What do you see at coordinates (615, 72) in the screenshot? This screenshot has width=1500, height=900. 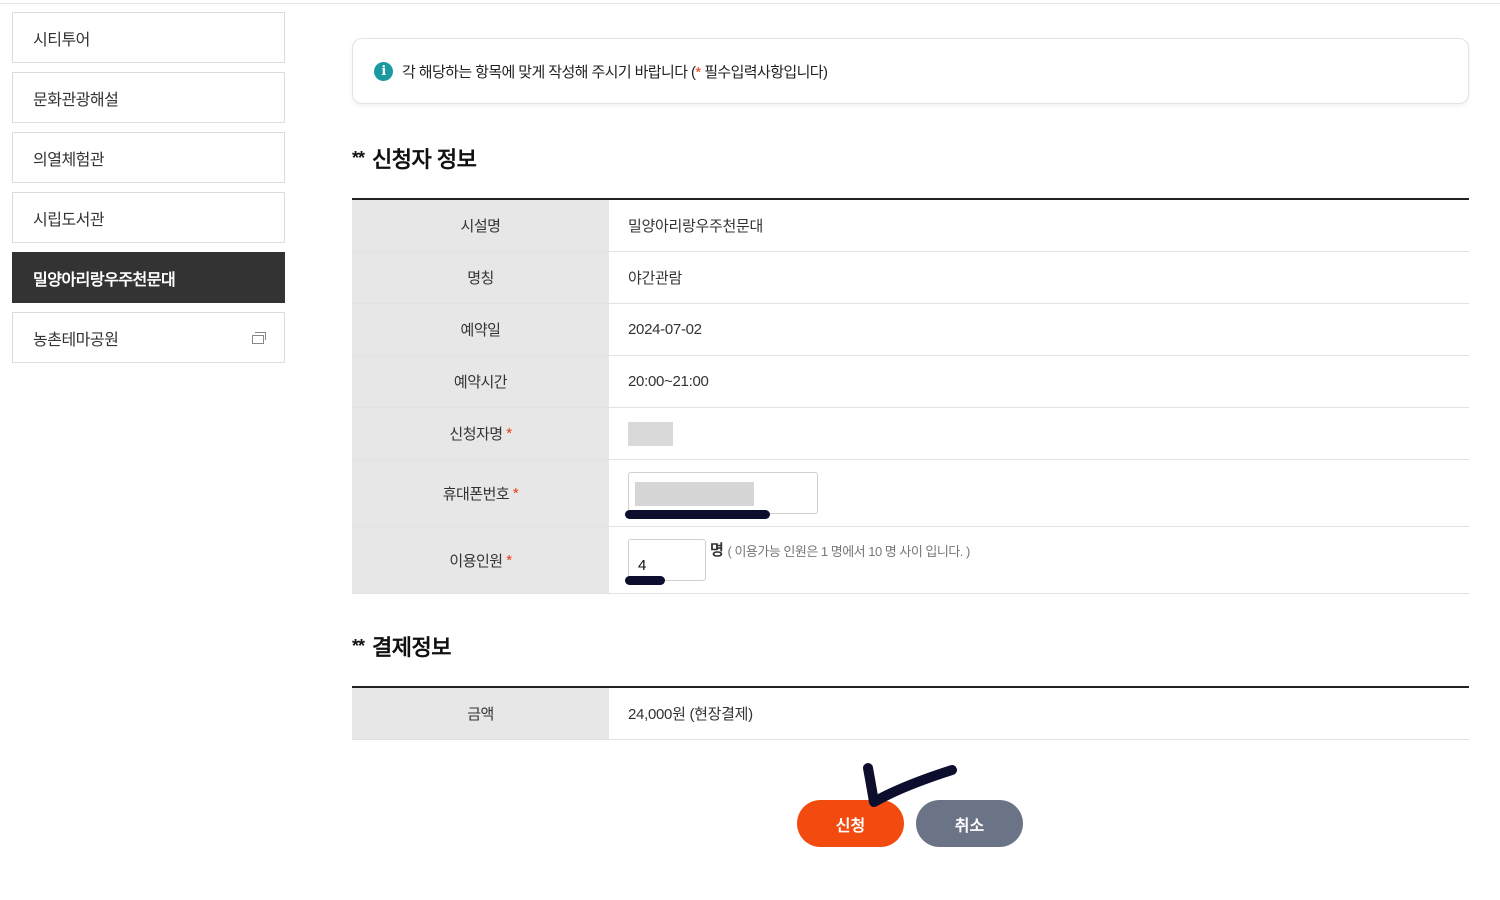 I see `notice-text: 각 해당하는 항목에 맞게 작성해 주시기 바랍니다 (* 필수입력사항입니다)` at bounding box center [615, 72].